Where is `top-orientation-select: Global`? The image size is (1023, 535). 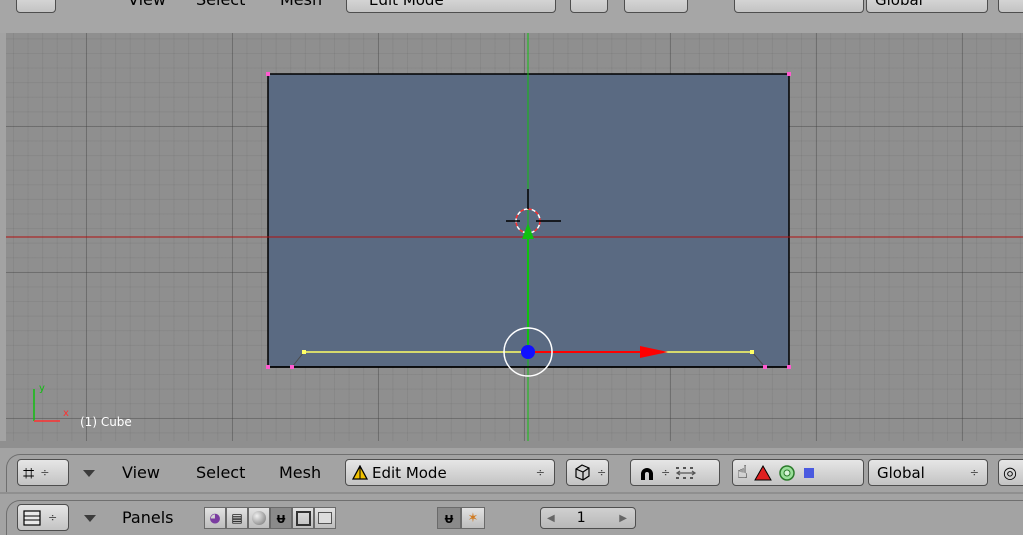 top-orientation-select: Global is located at coordinates (927, 6).